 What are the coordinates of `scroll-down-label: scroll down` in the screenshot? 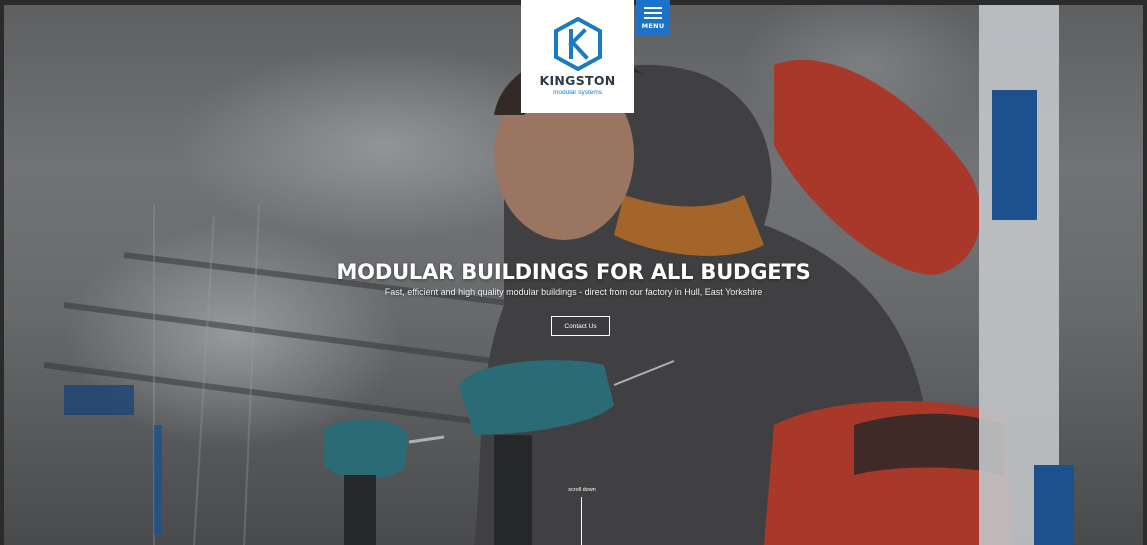 It's located at (582, 490).